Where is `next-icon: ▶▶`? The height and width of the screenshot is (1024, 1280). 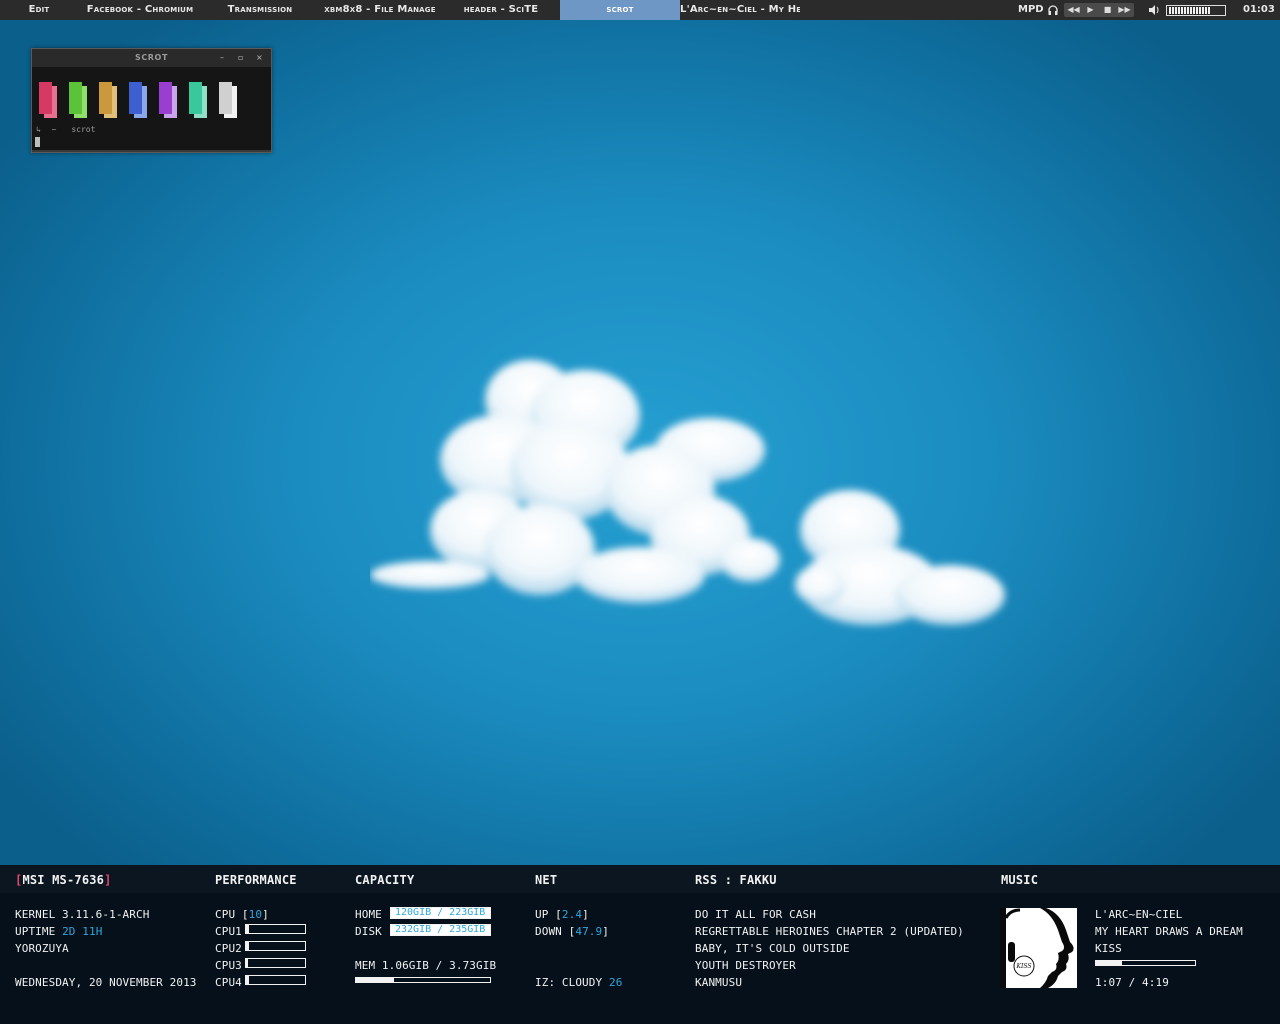
next-icon: ▶▶ is located at coordinates (1124, 10).